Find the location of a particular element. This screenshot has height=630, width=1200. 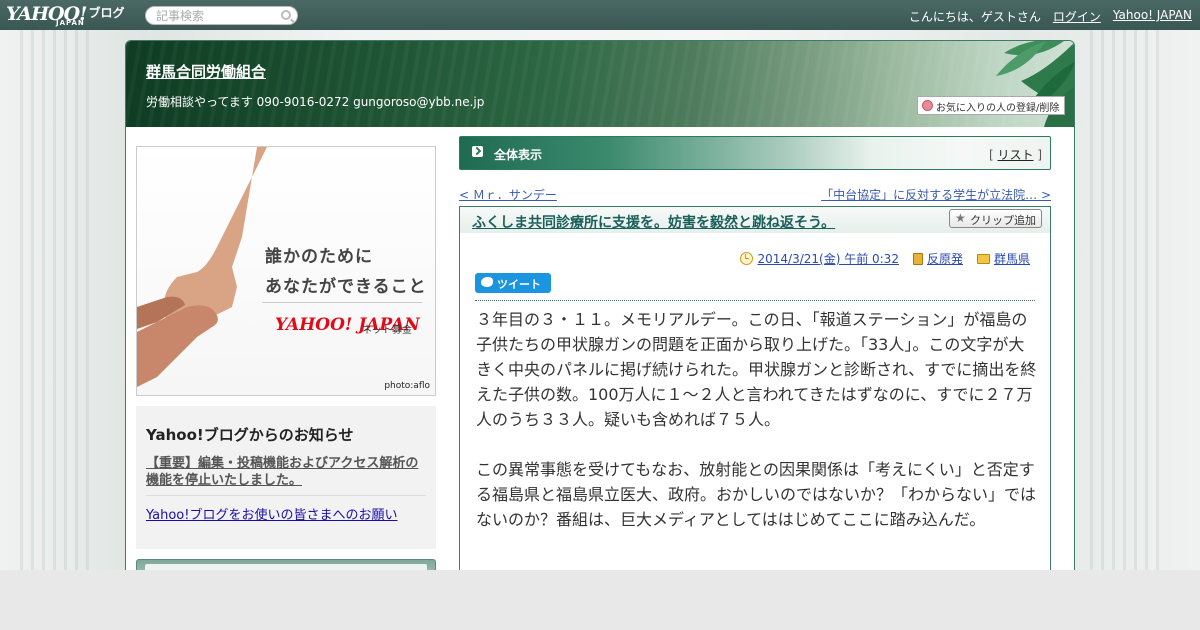

prev-article-link: < Ｍｒ．サンデー is located at coordinates (508, 194).